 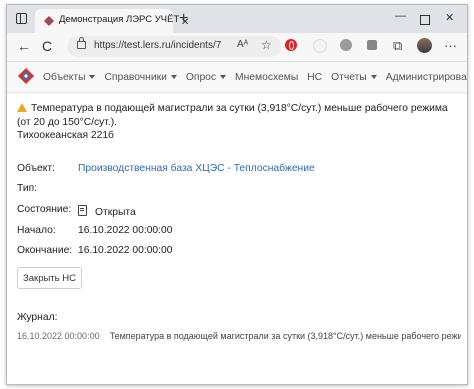 I want to click on start-label: Начало:, so click(x=36, y=230).